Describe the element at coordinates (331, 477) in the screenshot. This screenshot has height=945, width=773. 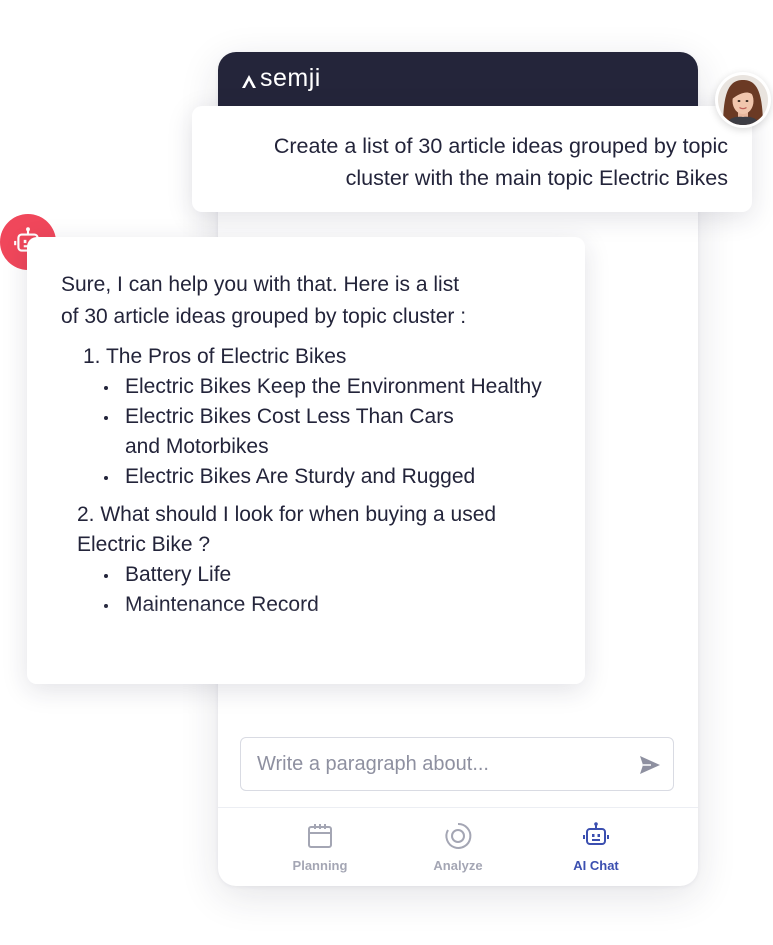
I see `list-item: Electric Bikes Are Sturdy and Rugged` at that location.